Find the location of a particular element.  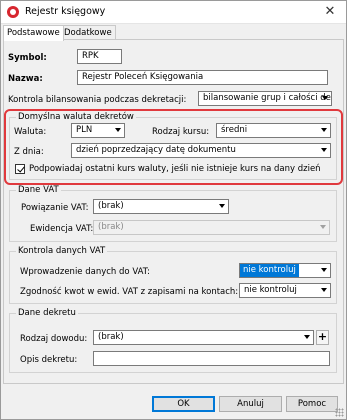

wprowadzenie-vat-select: nie kontroluj is located at coordinates (285, 270).